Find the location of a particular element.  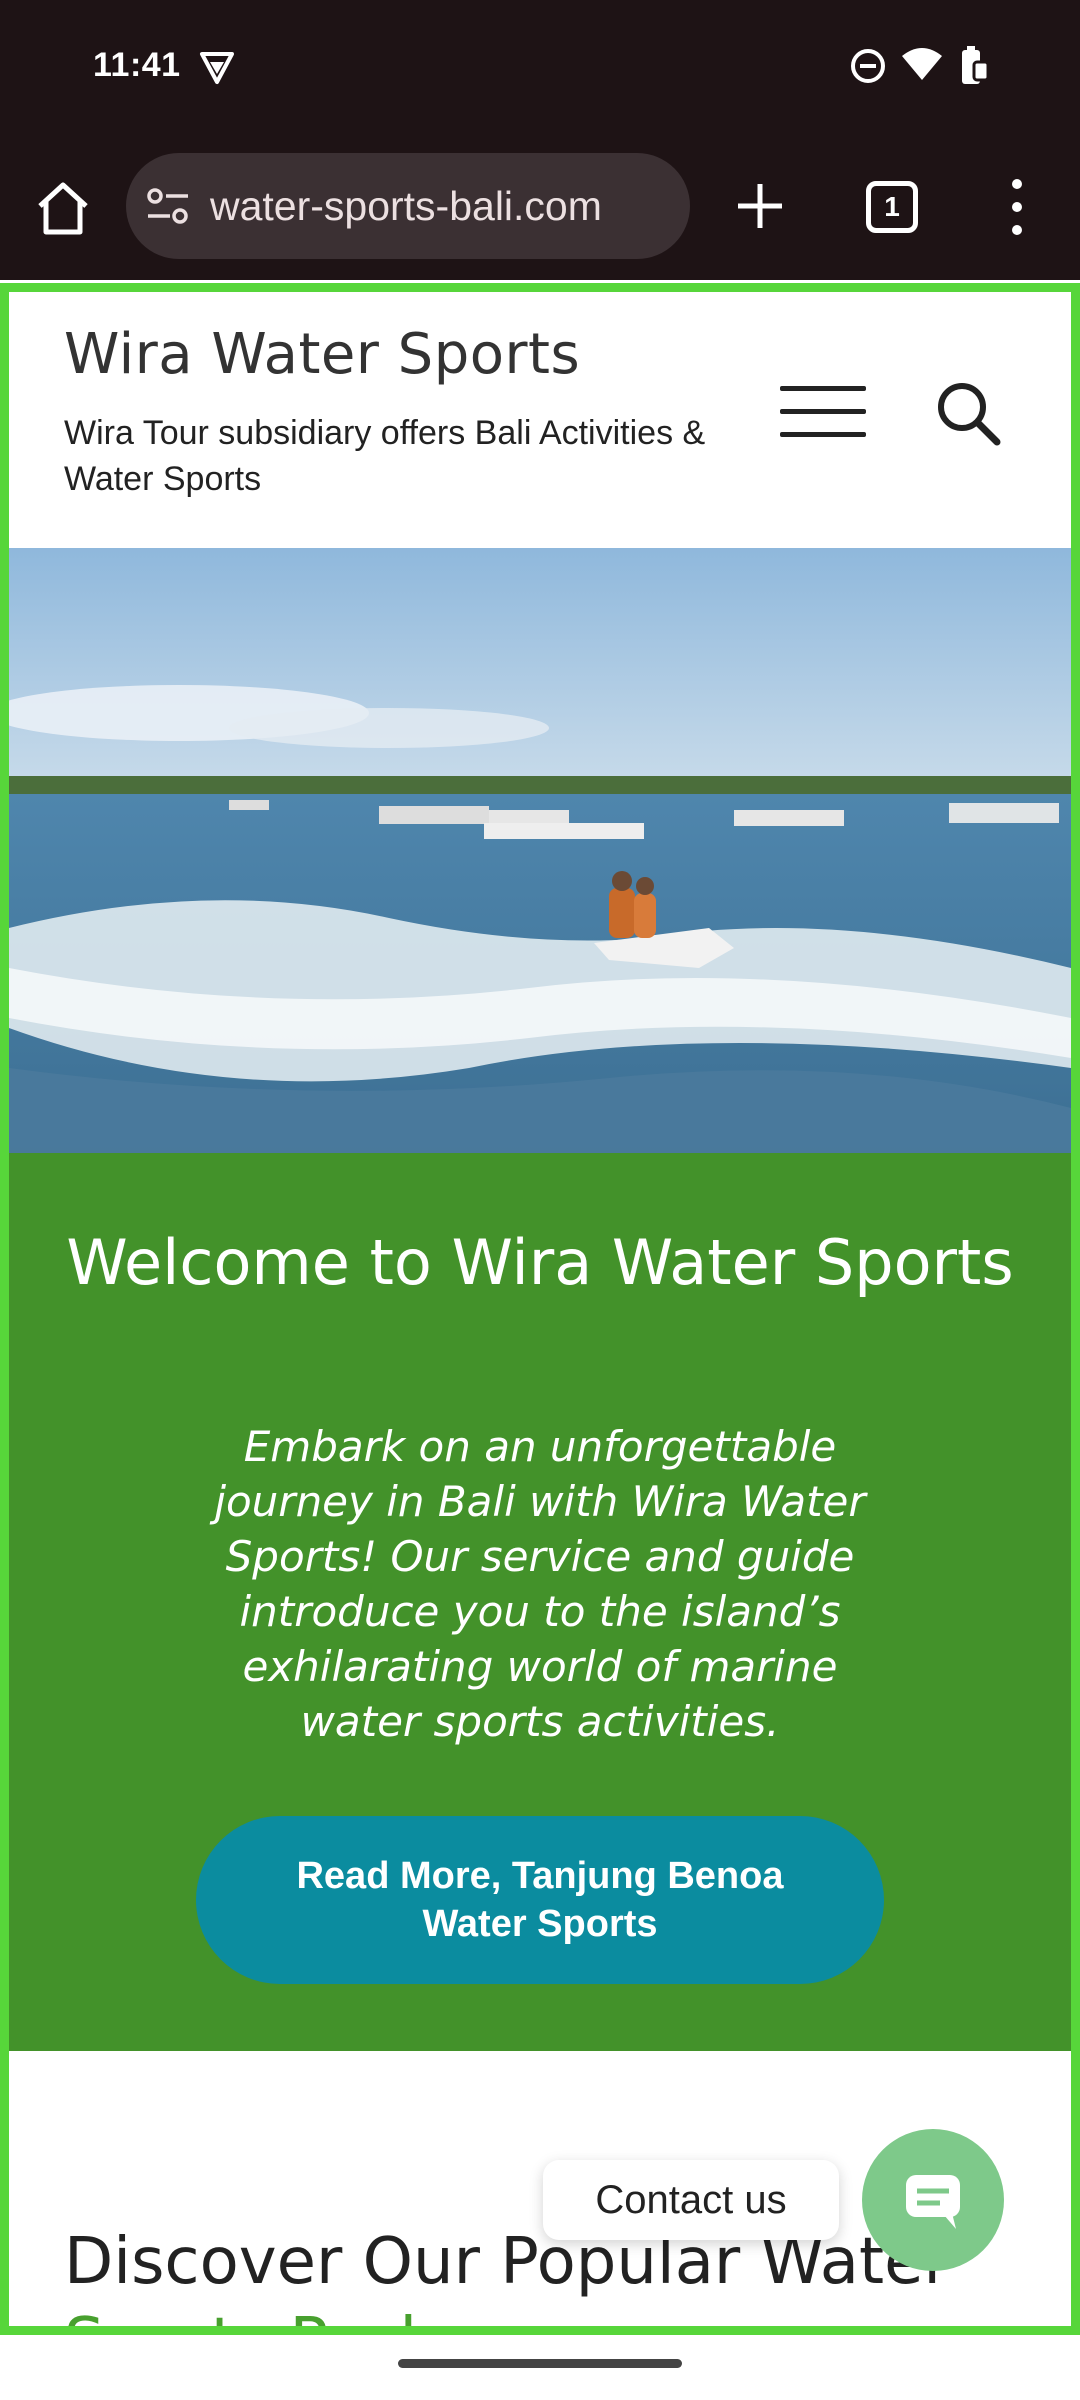

contact-us-label: Contact us is located at coordinates (691, 2200).